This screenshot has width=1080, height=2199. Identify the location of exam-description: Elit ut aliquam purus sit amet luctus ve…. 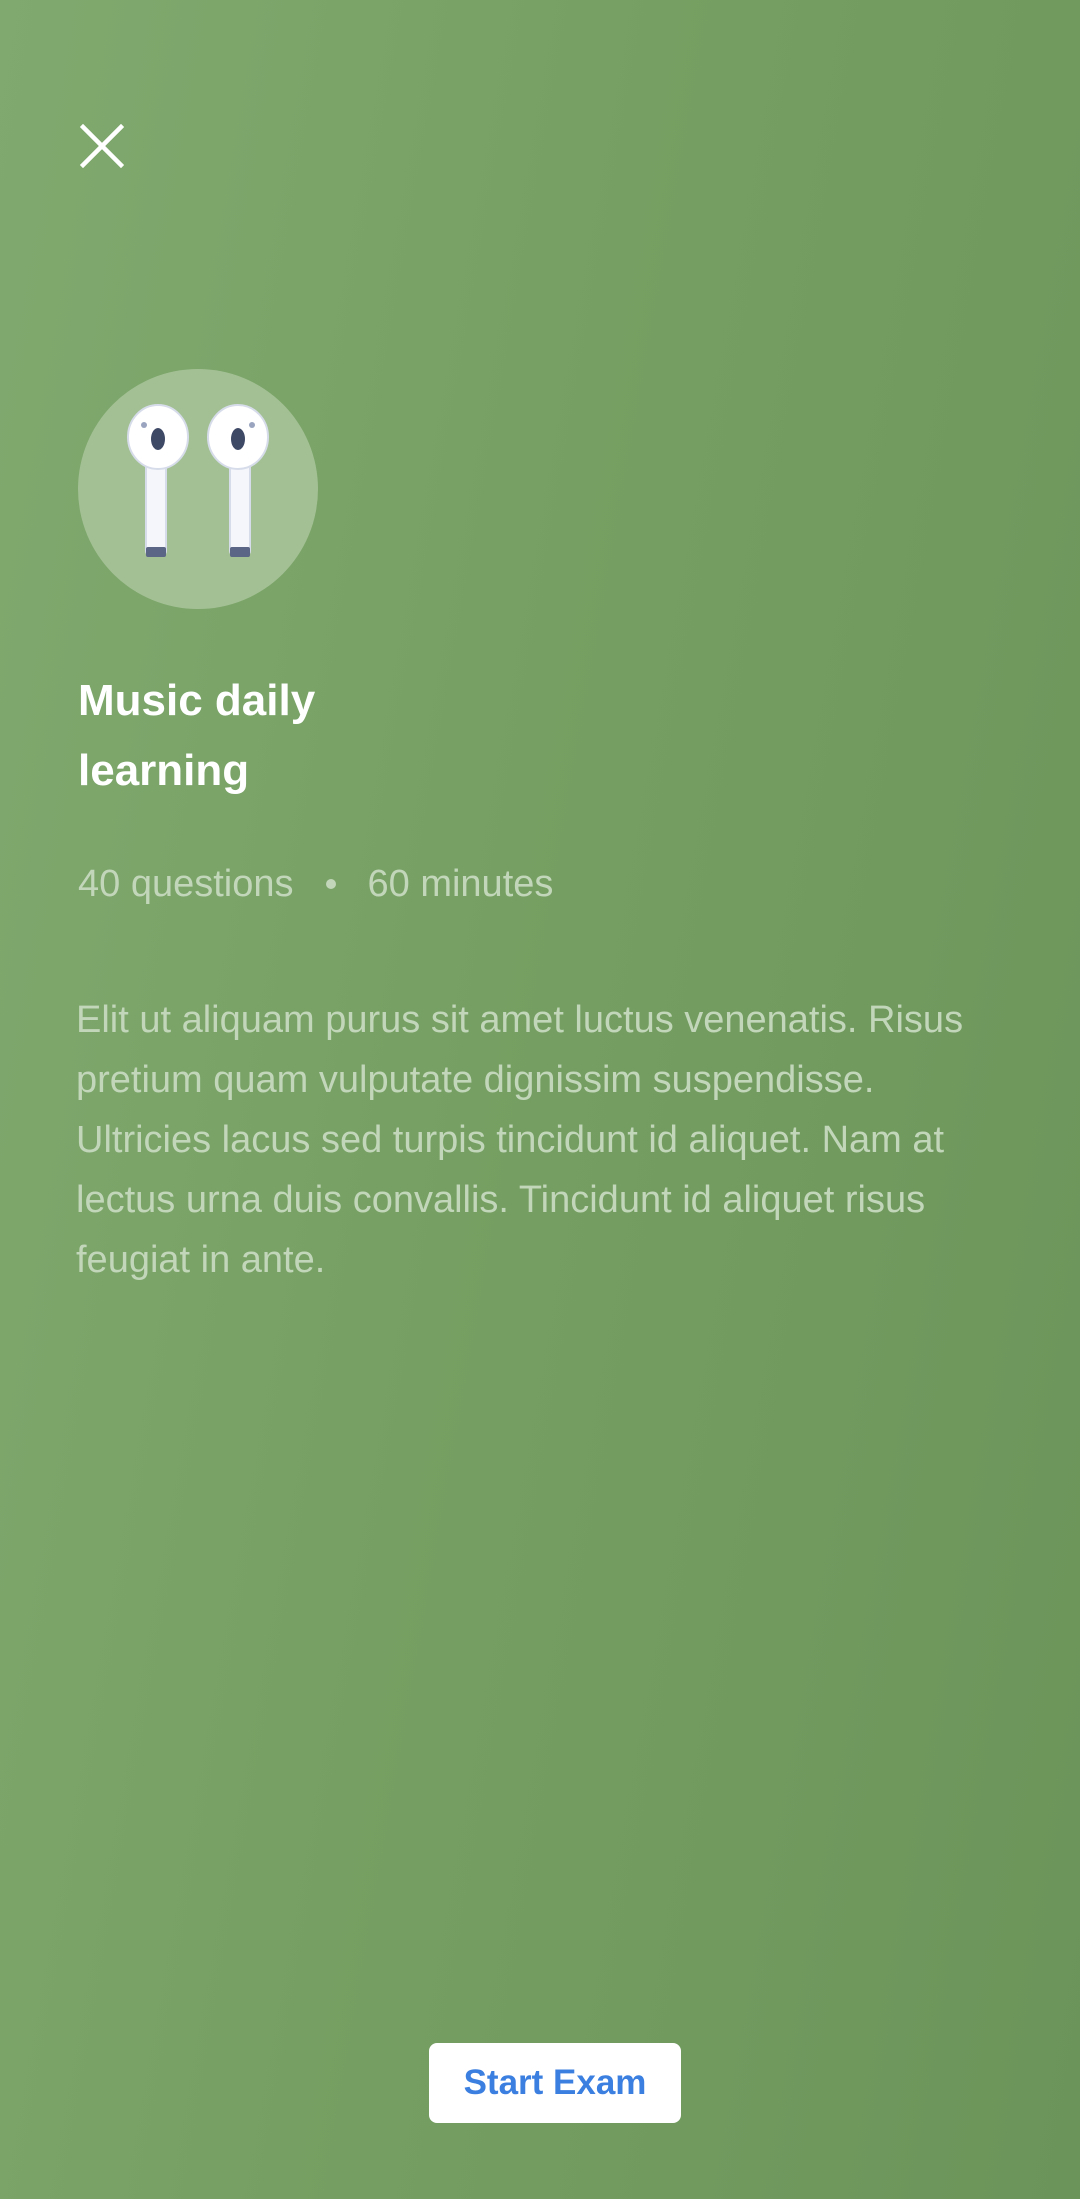
(520, 1140).